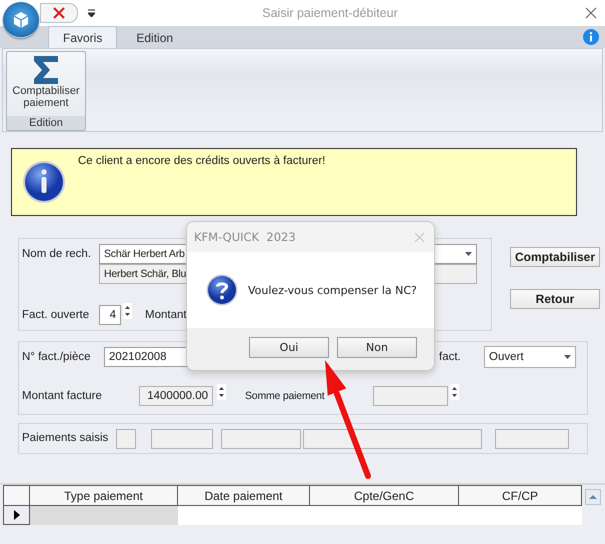 The width and height of the screenshot is (605, 544). I want to click on field-label: fact., so click(450, 357).